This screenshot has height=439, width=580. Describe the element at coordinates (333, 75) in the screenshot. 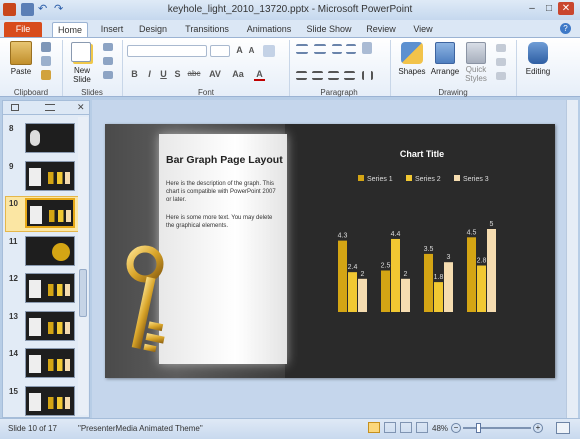

I see `align-right-icon` at that location.